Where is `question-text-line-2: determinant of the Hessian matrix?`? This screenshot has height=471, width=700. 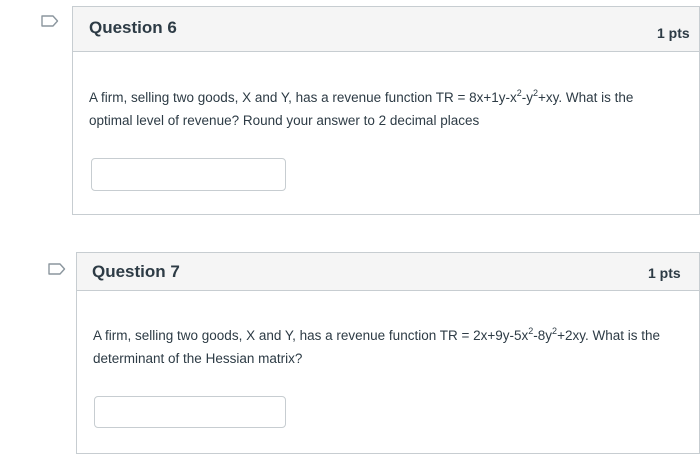
question-text-line-2: determinant of the Hessian matrix? is located at coordinates (198, 358).